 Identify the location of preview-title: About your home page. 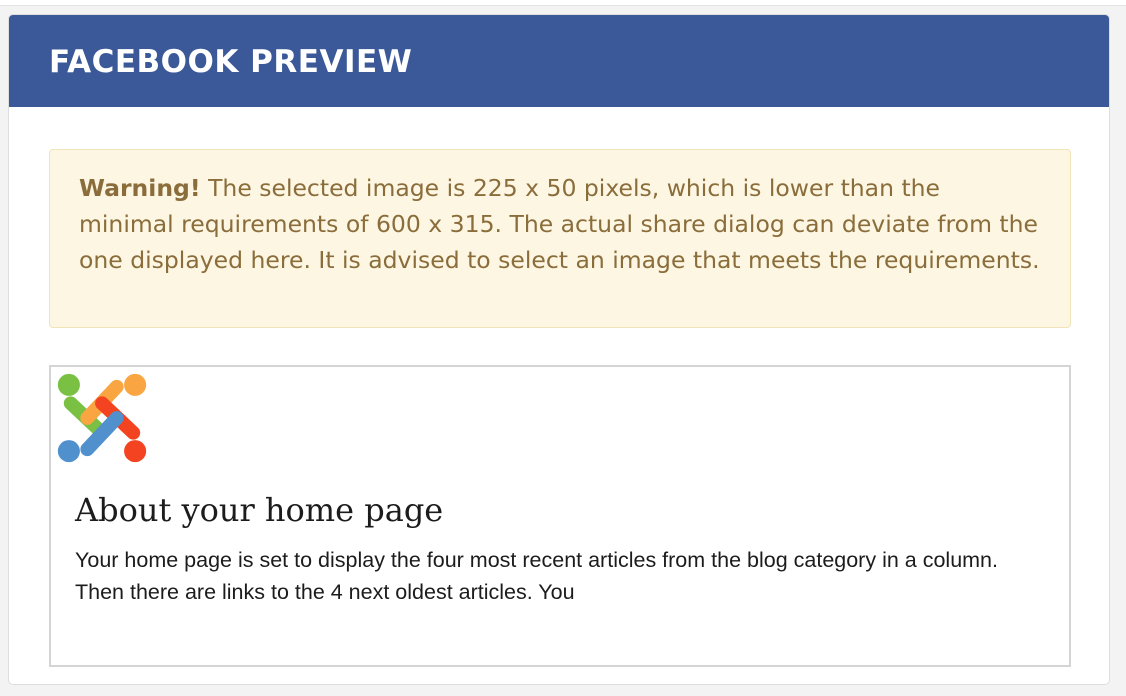
(259, 510).